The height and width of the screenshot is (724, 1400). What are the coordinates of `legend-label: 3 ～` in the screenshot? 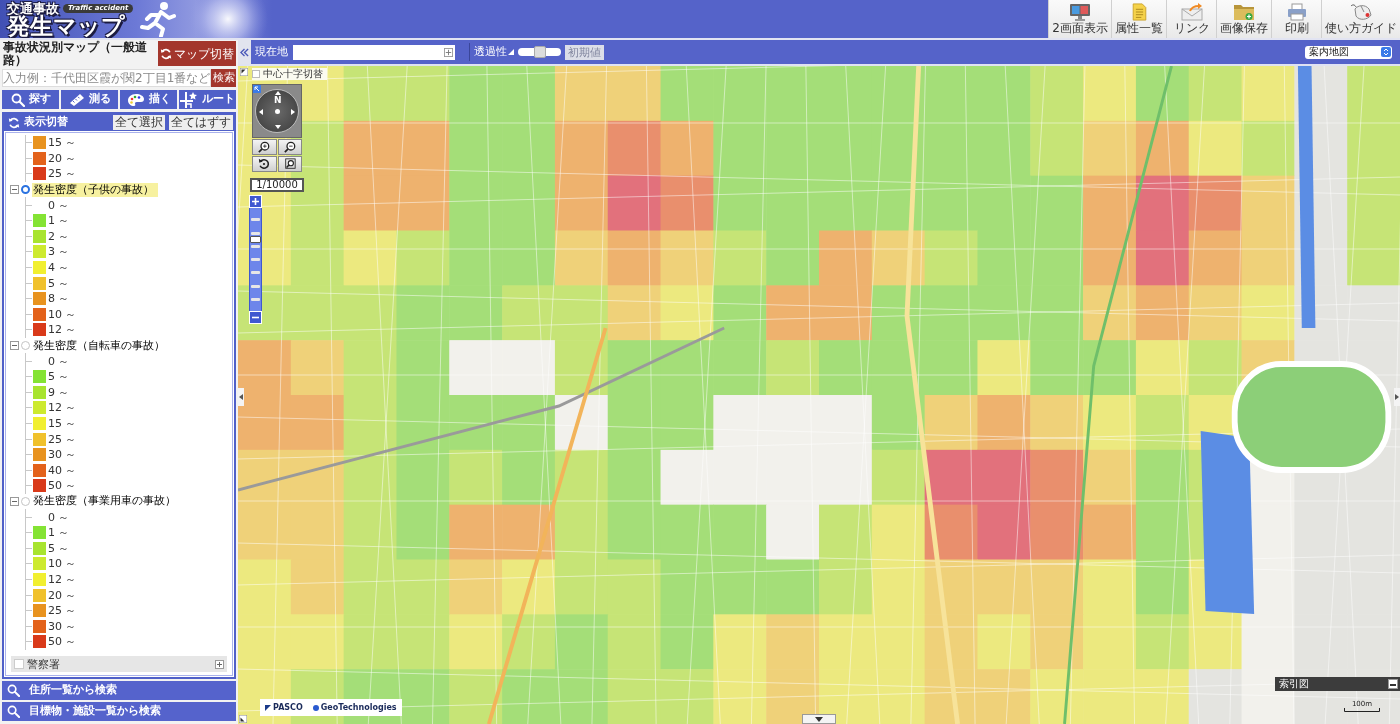 It's located at (59, 252).